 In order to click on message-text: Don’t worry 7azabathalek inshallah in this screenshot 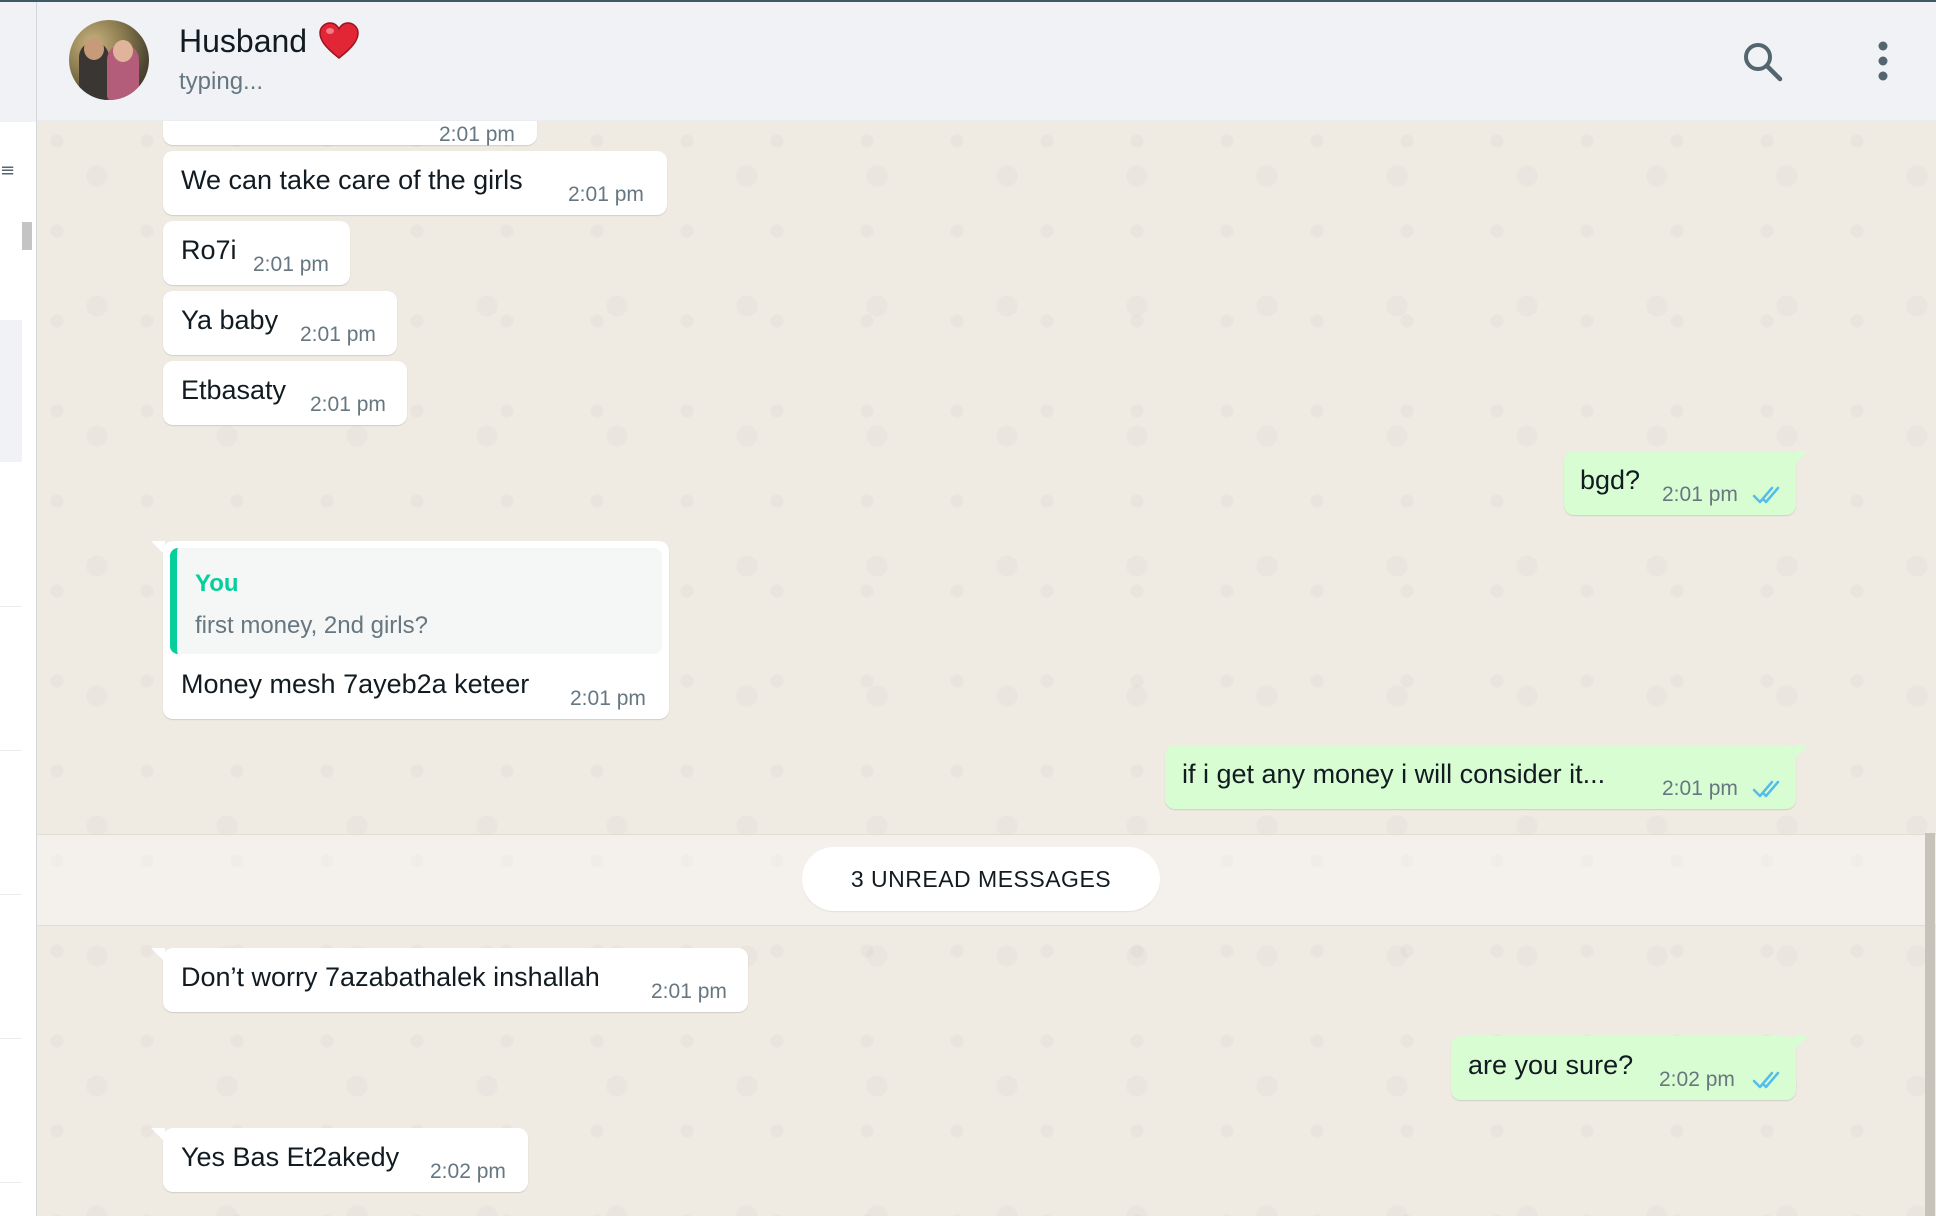, I will do `click(390, 977)`.